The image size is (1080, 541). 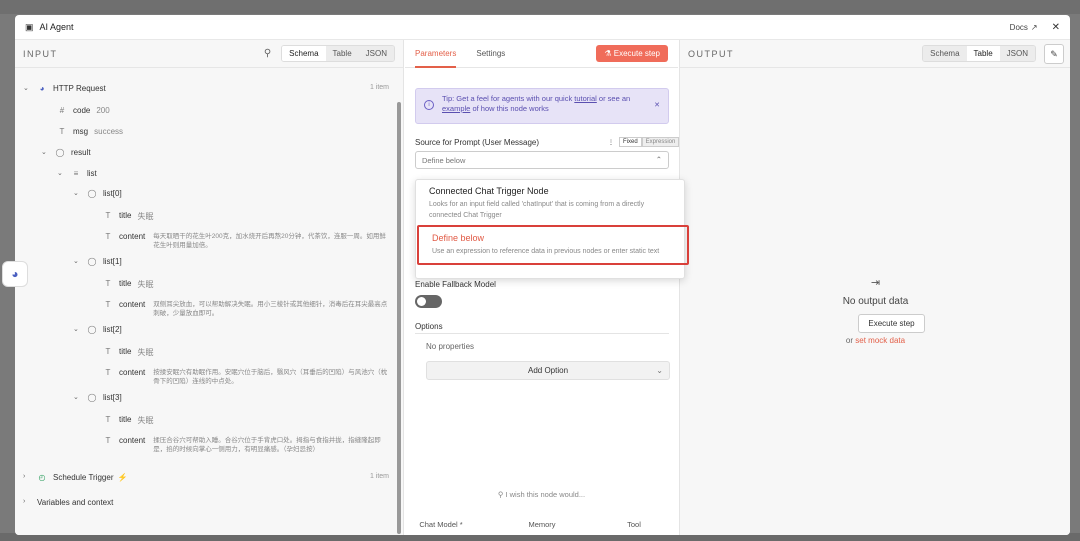 What do you see at coordinates (112, 261) in the screenshot?
I see `item-label: list[1]` at bounding box center [112, 261].